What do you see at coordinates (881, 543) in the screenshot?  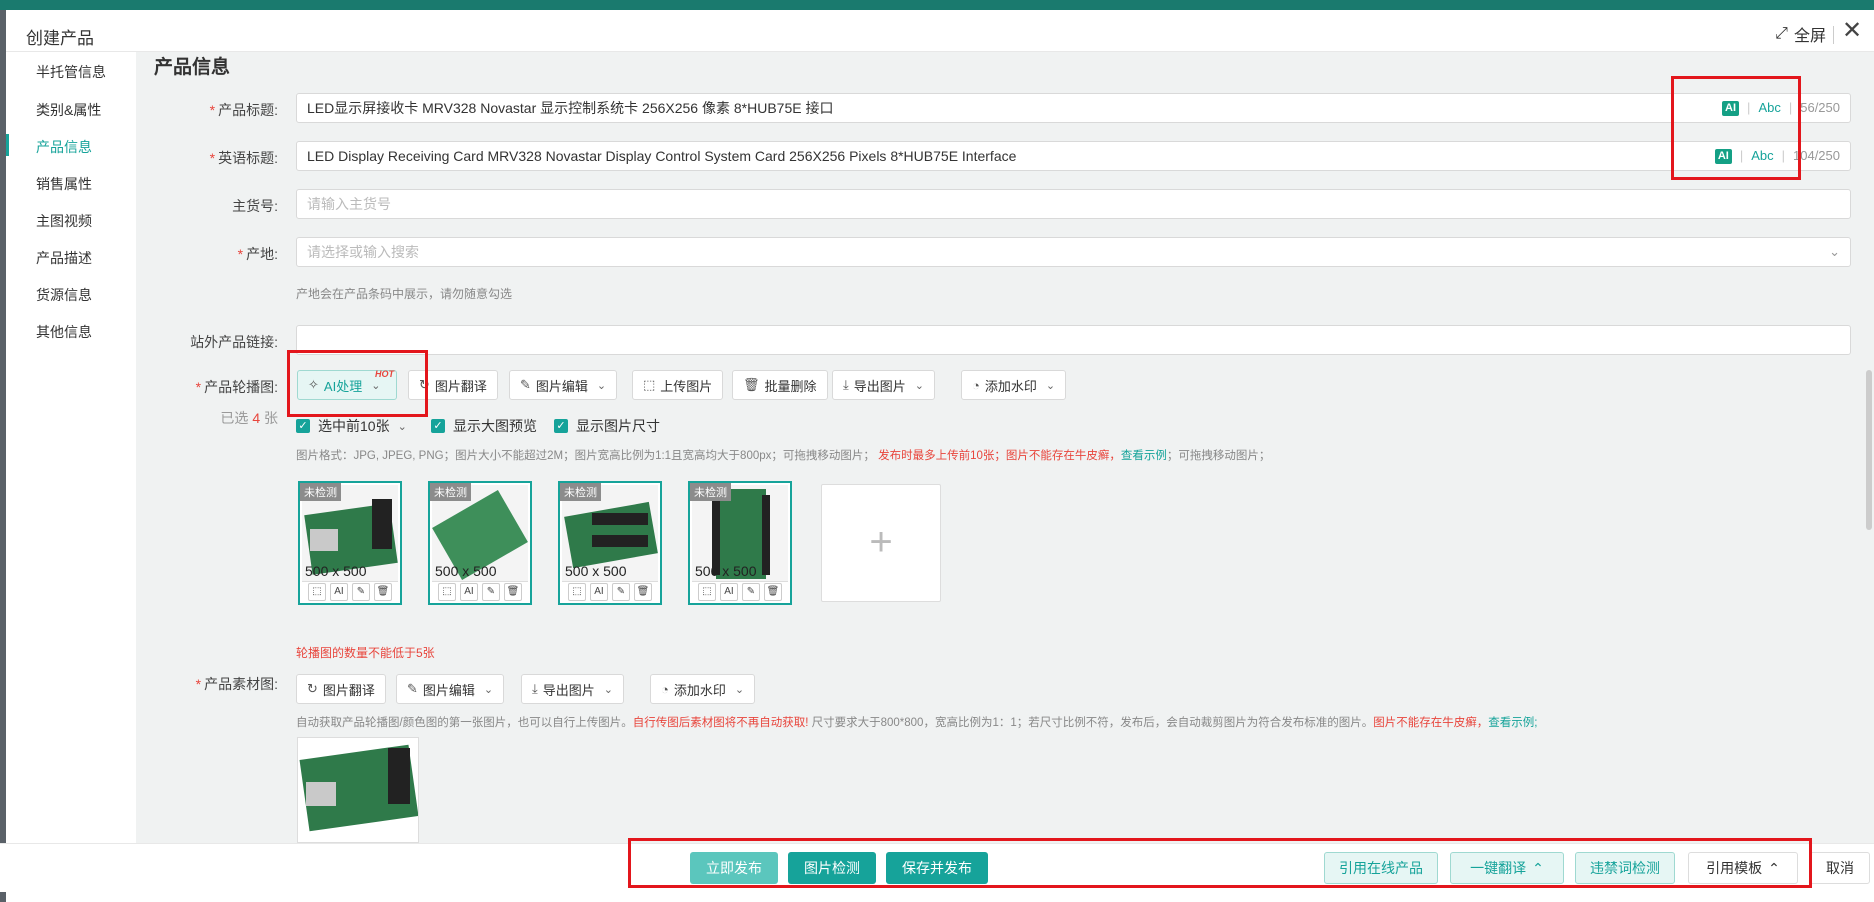 I see `add-image-button: +` at bounding box center [881, 543].